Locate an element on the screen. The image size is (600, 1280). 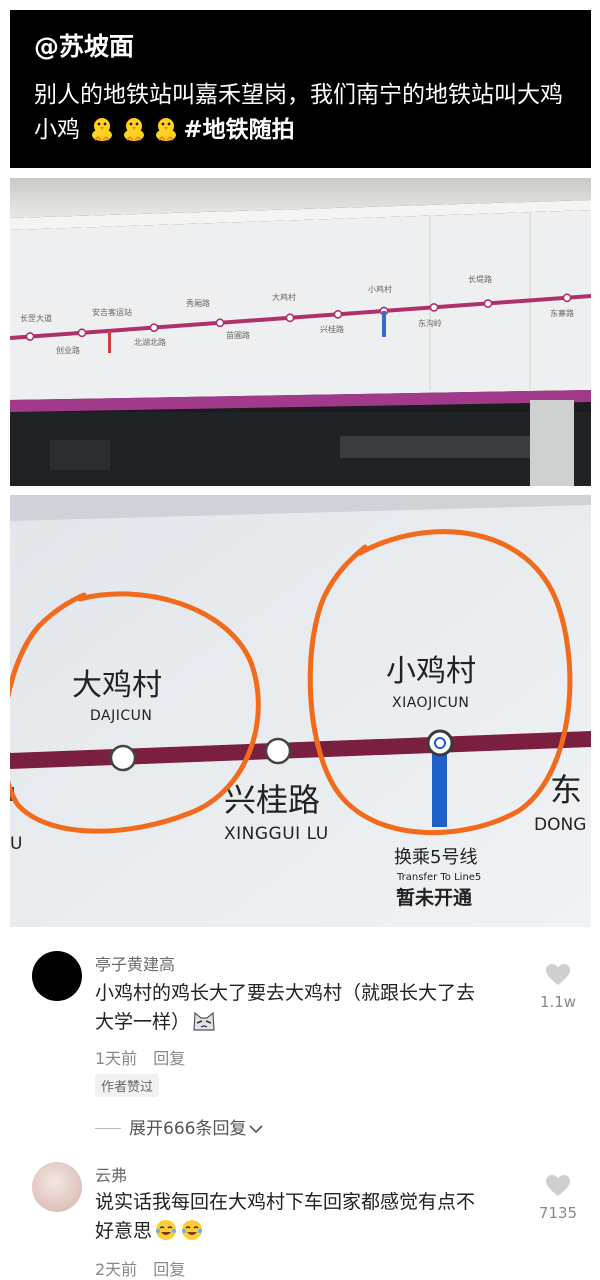
comment-text-line: 小鸡村的鸡长大了要去大鸡村（就跟长大了去 is located at coordinates (285, 993).